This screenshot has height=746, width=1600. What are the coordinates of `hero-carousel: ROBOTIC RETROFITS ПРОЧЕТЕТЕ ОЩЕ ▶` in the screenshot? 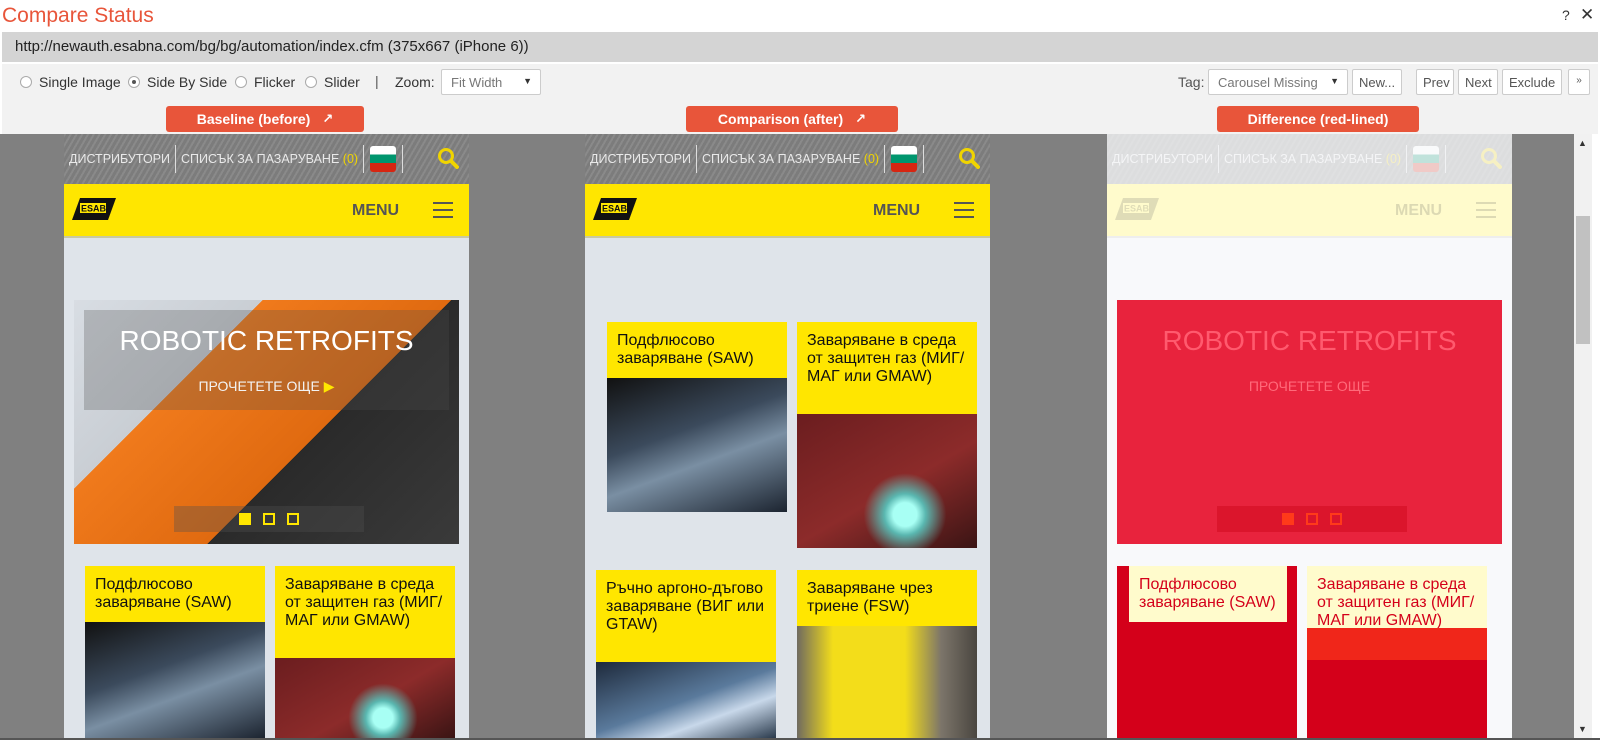 It's located at (266, 422).